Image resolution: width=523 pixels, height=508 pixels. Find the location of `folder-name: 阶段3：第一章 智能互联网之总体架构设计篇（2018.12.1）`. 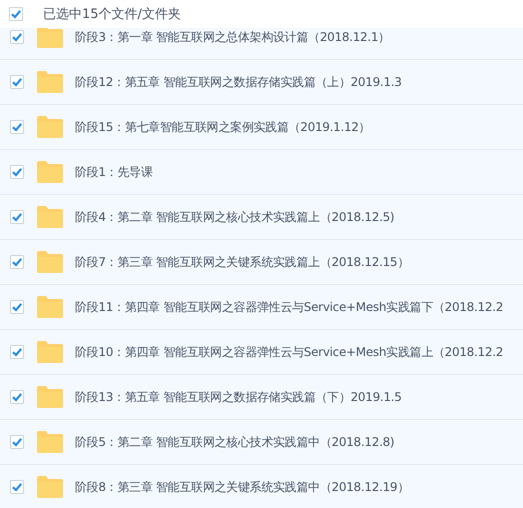

folder-name: 阶段3：第一章 智能互联网之总体架构设计篇（2018.12.1） is located at coordinates (232, 37).